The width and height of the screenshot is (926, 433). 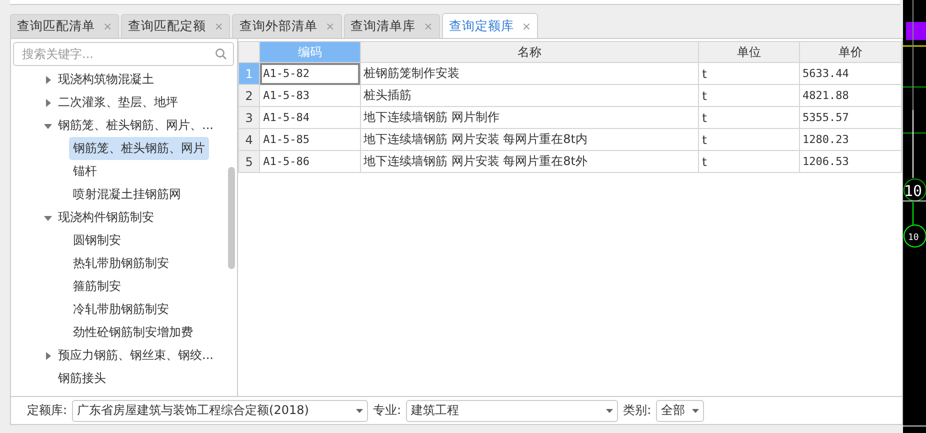 What do you see at coordinates (220, 411) in the screenshot?
I see `dropdown: 广东省房屋建筑与装饰工程综合定额(2018)` at bounding box center [220, 411].